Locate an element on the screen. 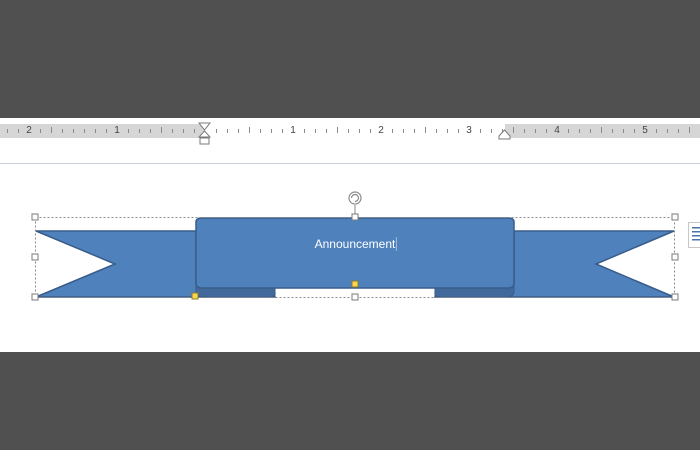  layout-options-button is located at coordinates (694, 235).